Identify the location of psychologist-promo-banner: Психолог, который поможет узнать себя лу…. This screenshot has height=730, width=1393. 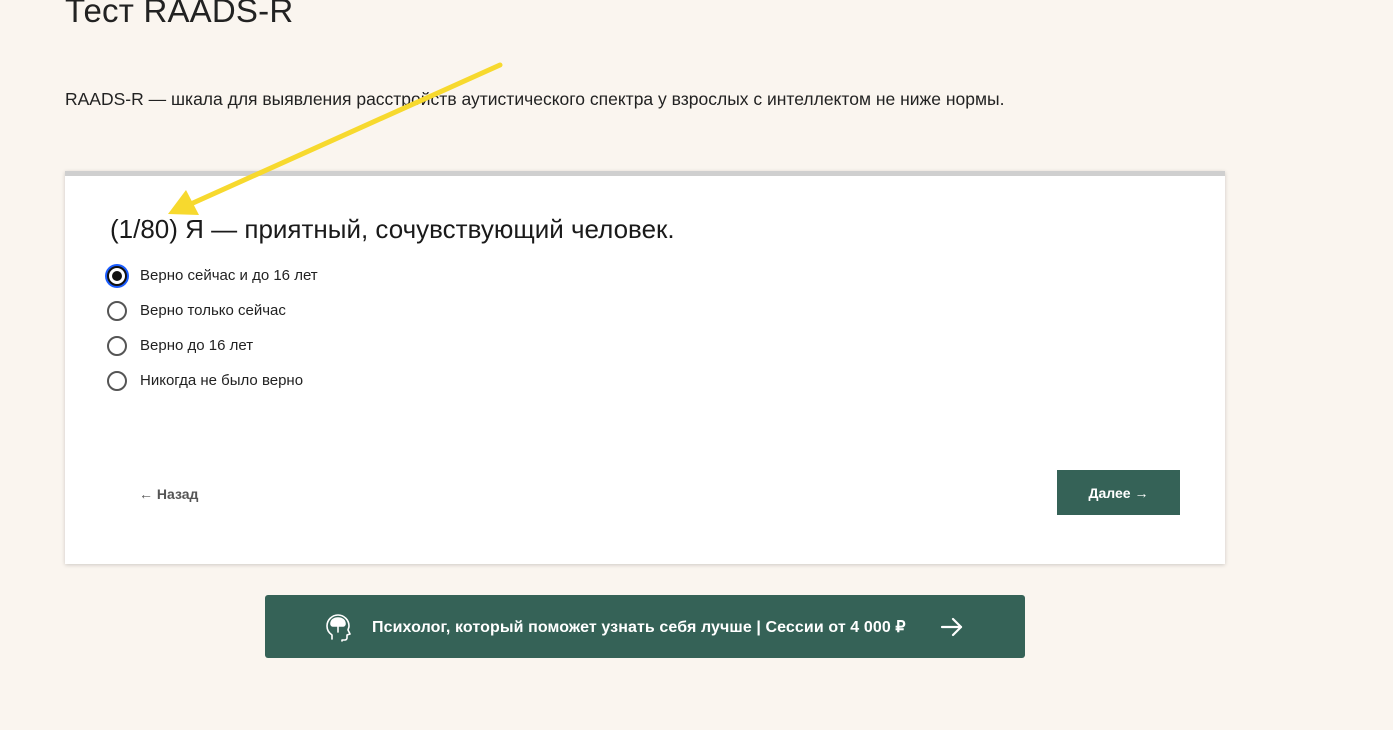
(645, 626).